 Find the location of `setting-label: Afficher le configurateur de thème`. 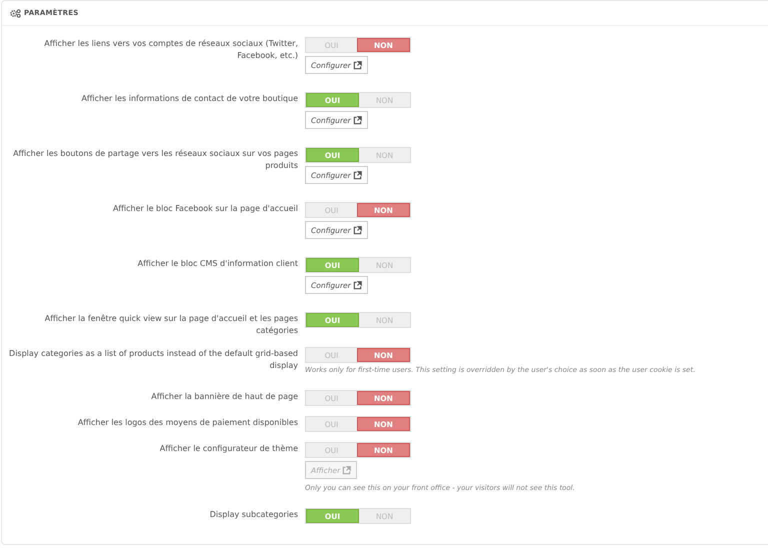

setting-label: Afficher le configurateur de thème is located at coordinates (228, 449).